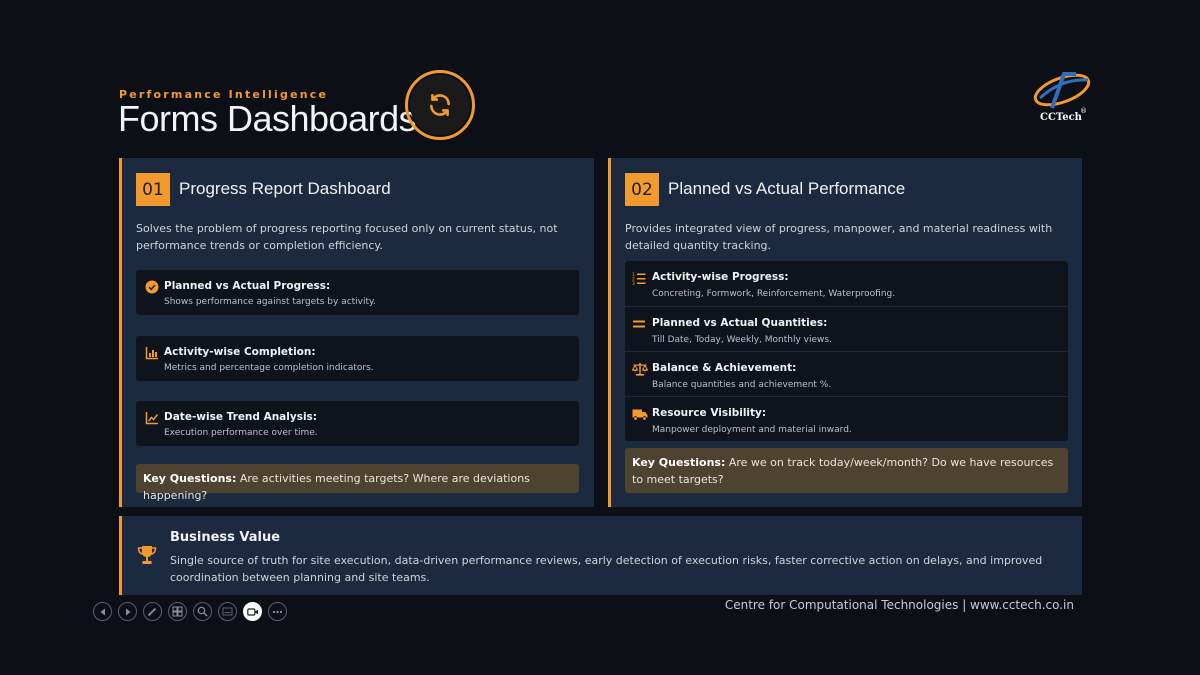 The height and width of the screenshot is (675, 1200). I want to click on camera-button, so click(252, 611).